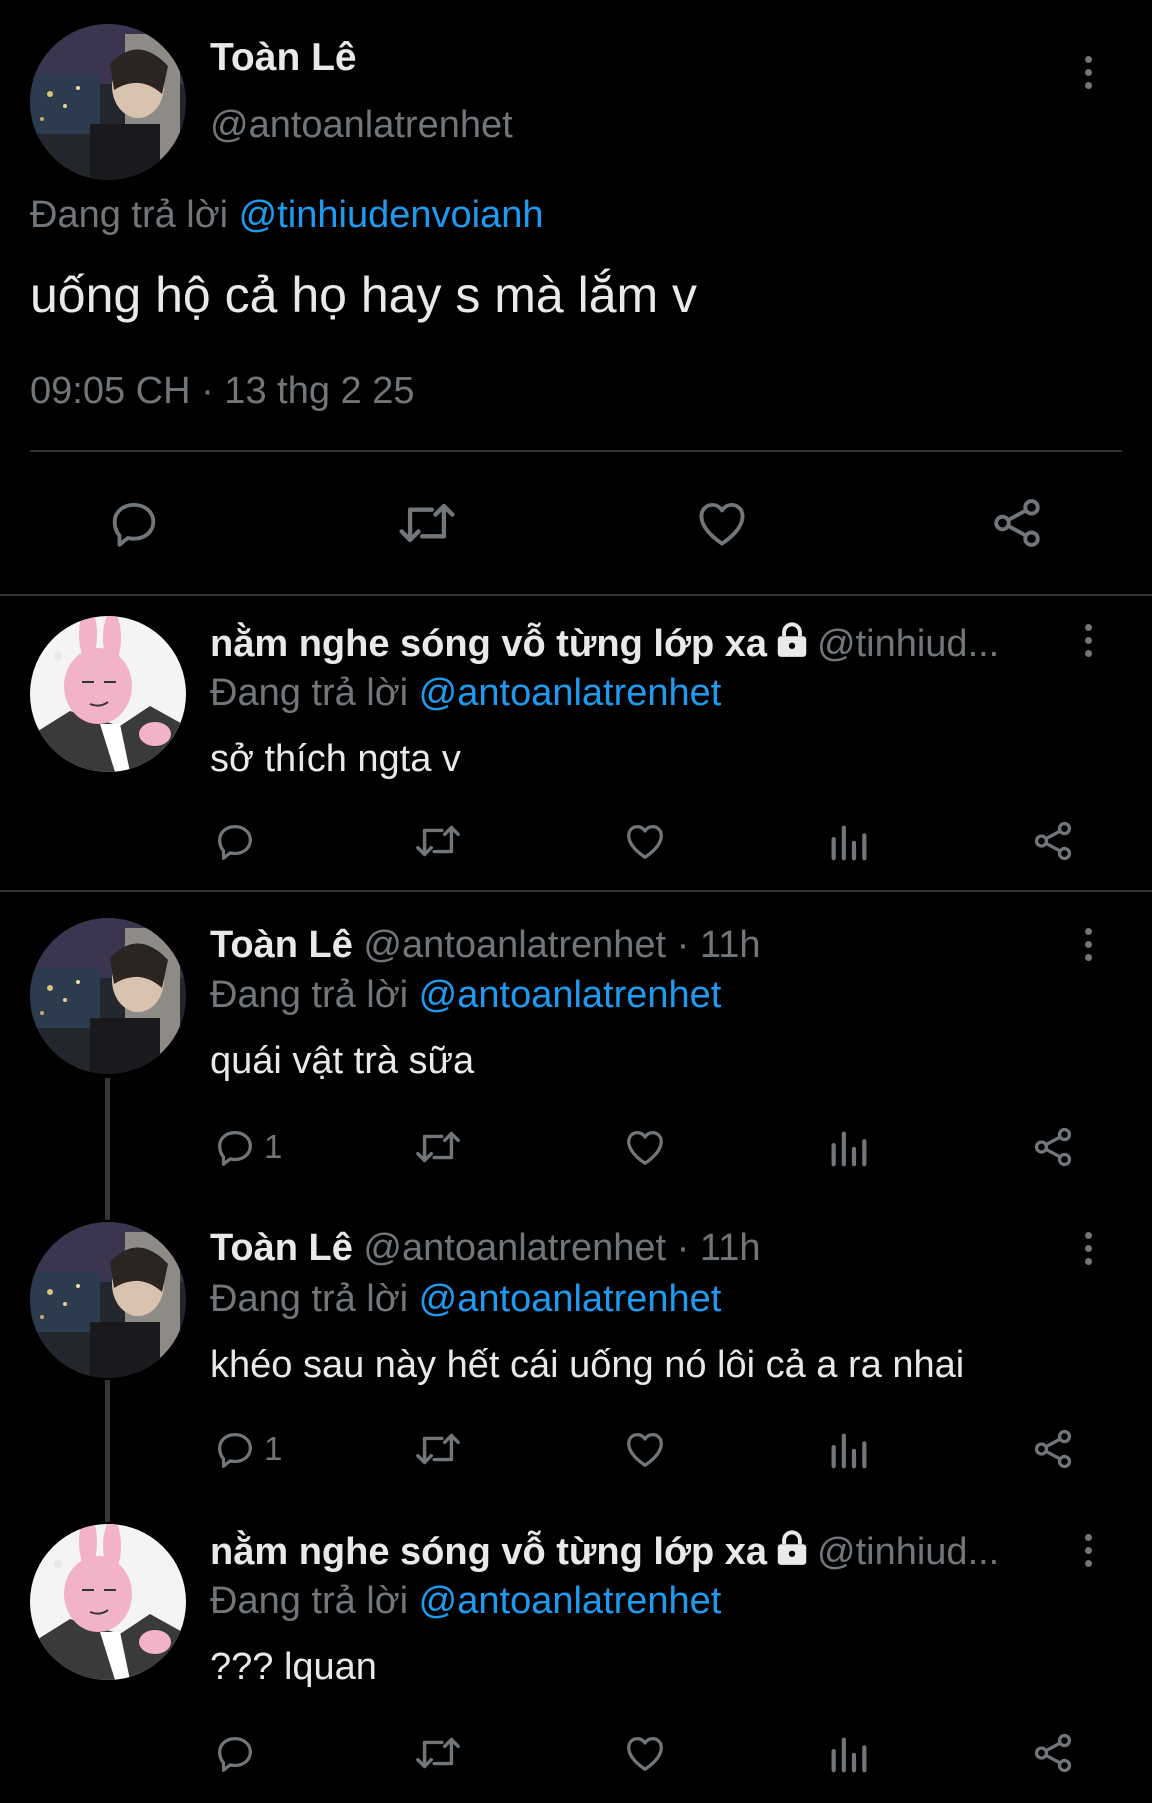  What do you see at coordinates (792, 1554) in the screenshot?
I see `lock-icon` at bounding box center [792, 1554].